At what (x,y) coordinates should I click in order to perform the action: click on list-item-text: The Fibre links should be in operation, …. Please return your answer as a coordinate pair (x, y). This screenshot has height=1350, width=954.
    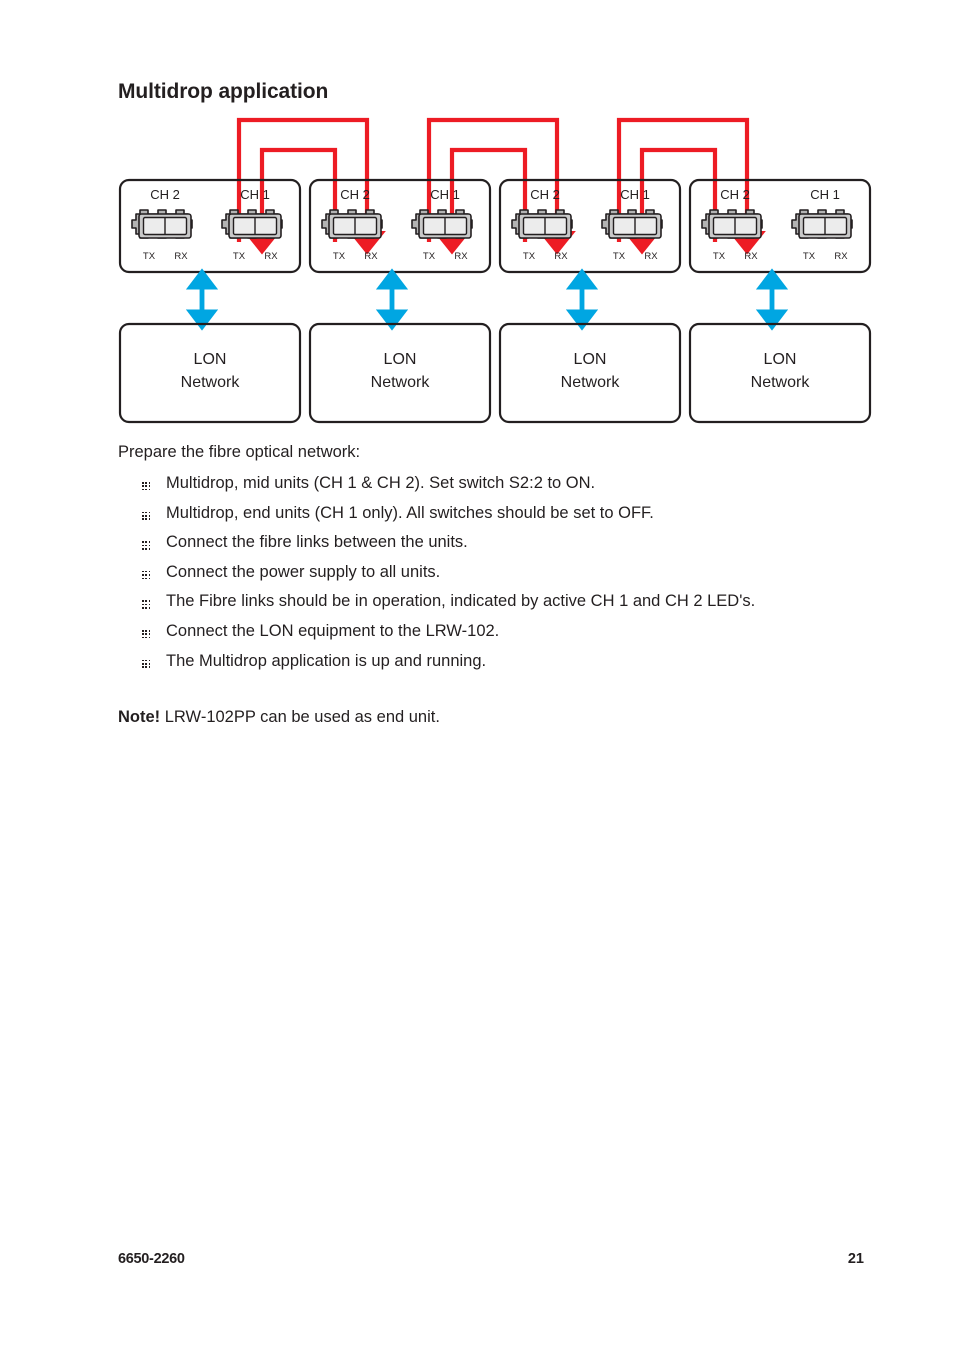
    Looking at the image, I should click on (461, 601).